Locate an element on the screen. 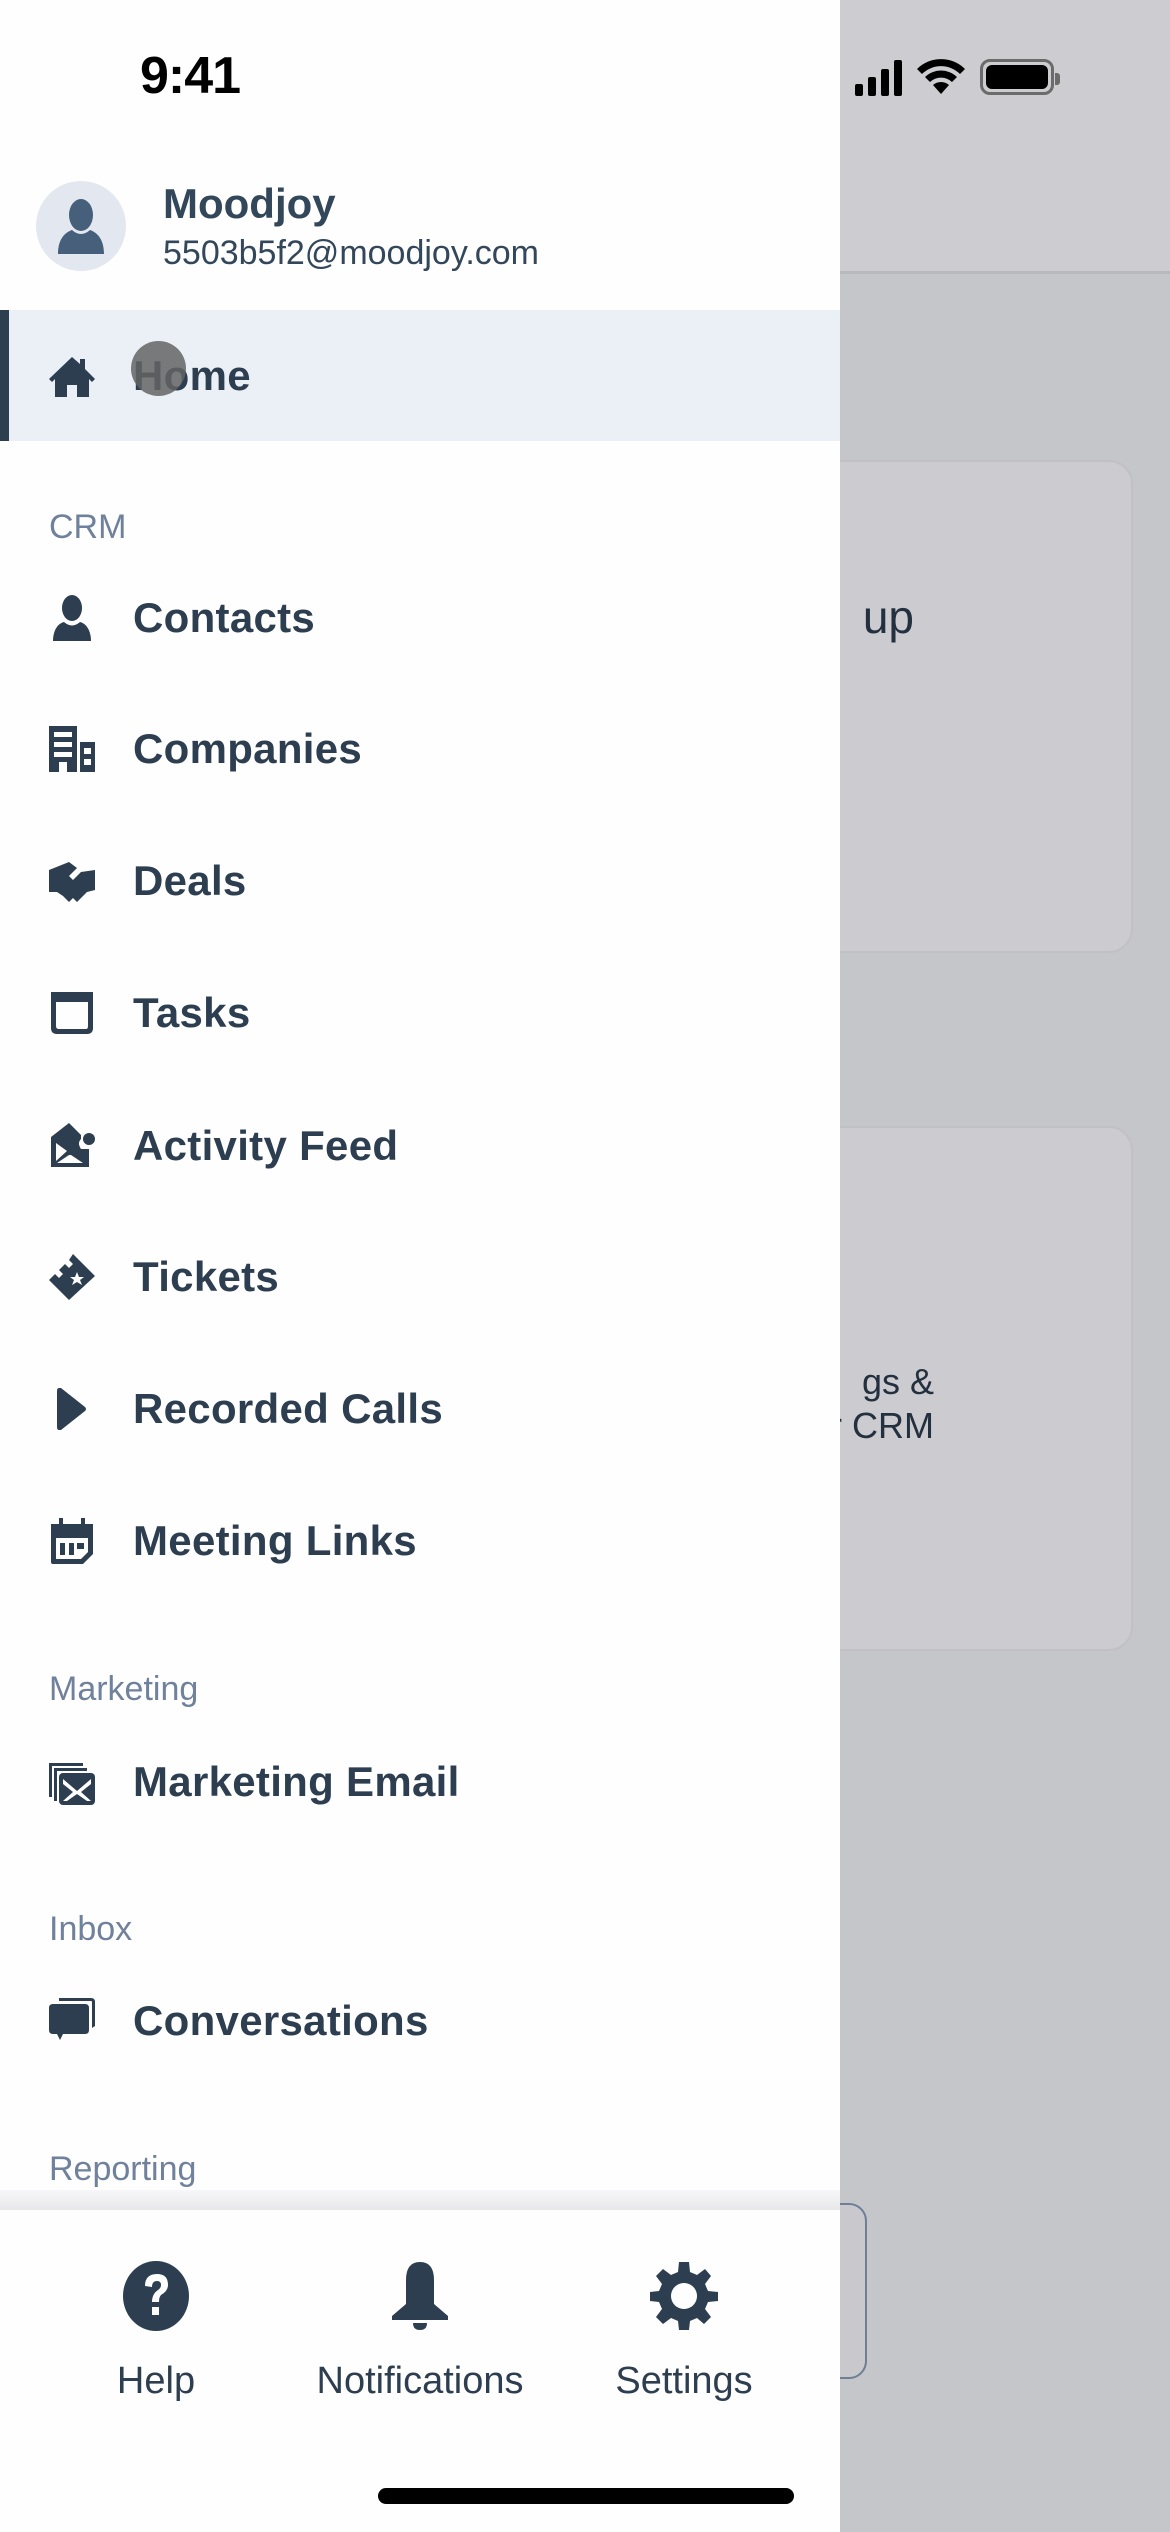  nav-label: Conversations is located at coordinates (281, 2020).